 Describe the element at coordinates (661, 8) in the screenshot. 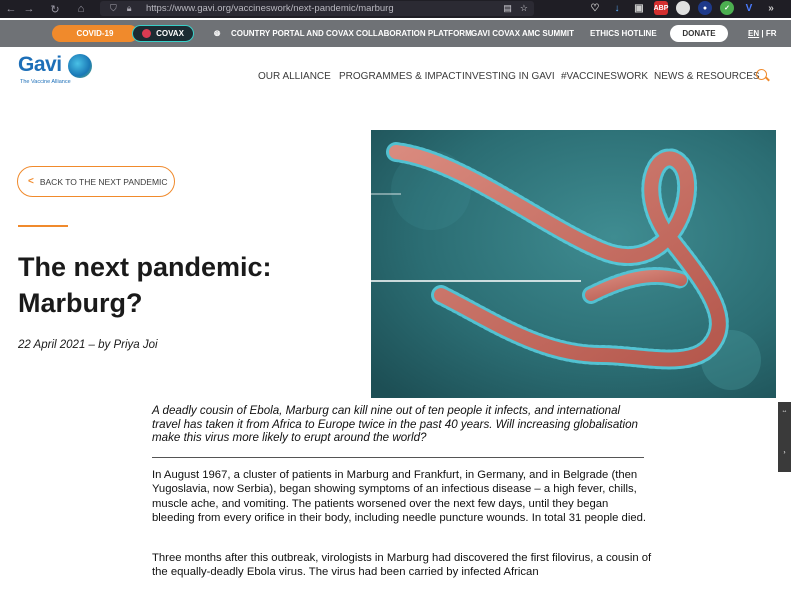

I see `adblock-icon: ABP` at that location.